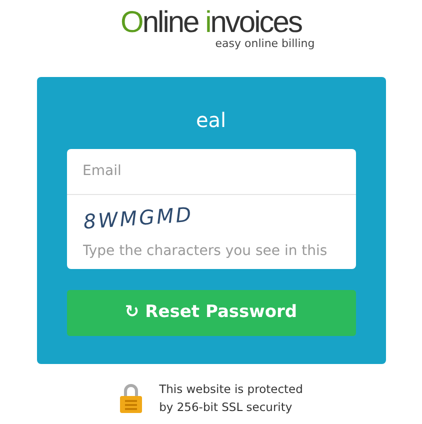  I want to click on reset-password-button: ↻ Reset Password, so click(211, 313).